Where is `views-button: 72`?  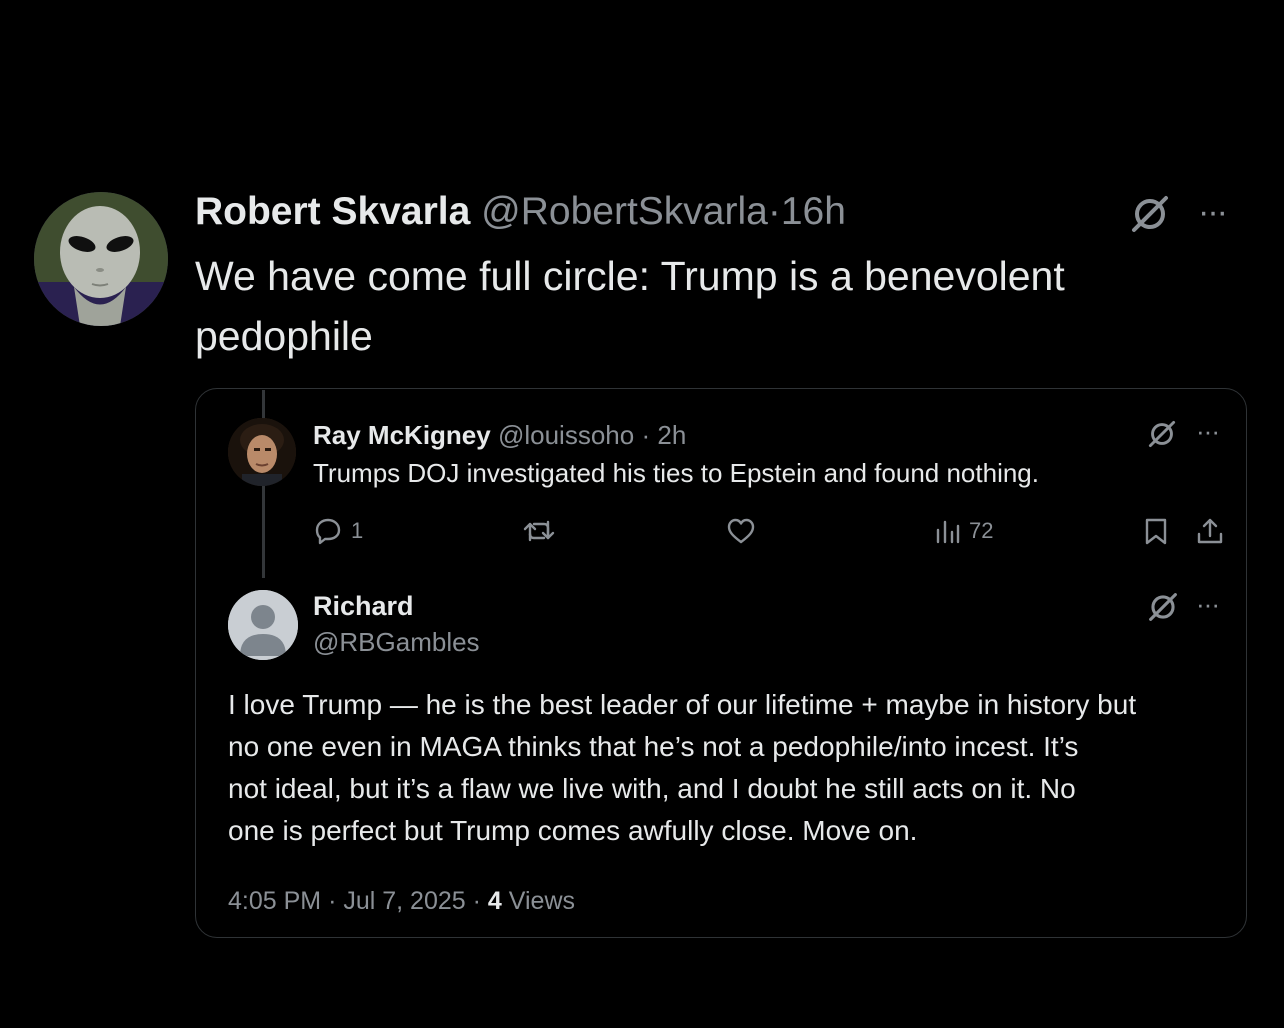
views-button: 72 is located at coordinates (964, 531).